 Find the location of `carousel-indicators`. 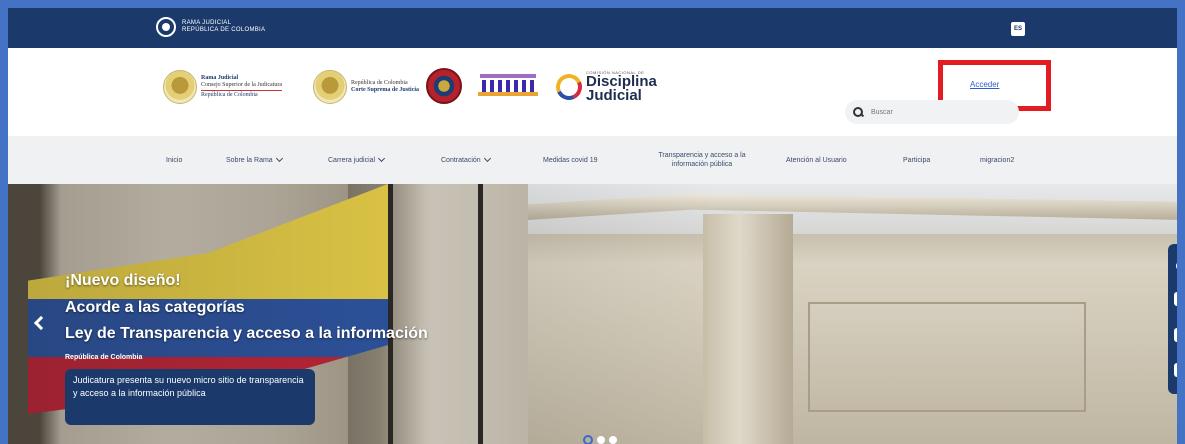

carousel-indicators is located at coordinates (600, 439).